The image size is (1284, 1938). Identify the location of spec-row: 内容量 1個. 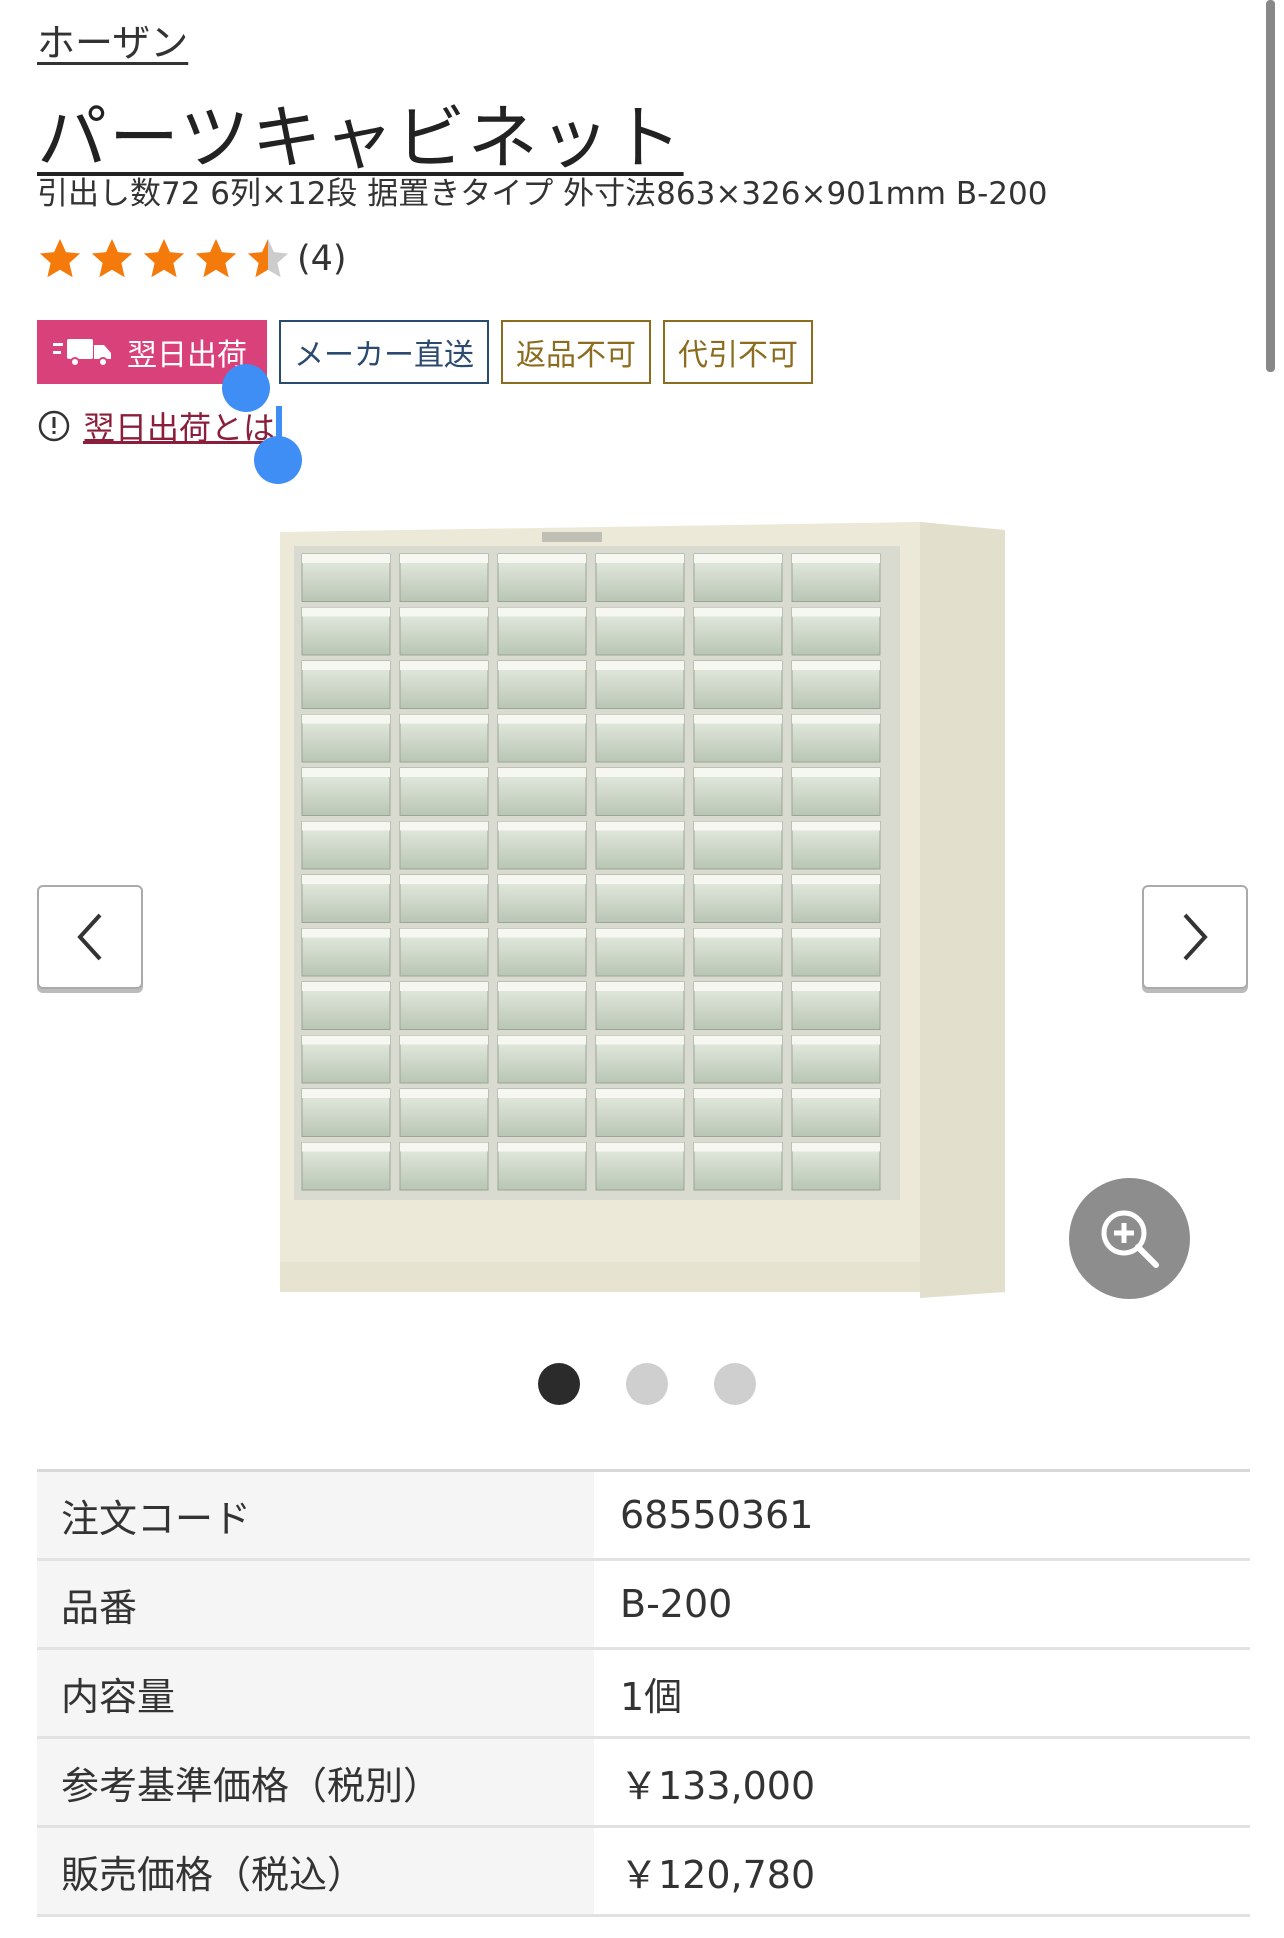
(643, 1694).